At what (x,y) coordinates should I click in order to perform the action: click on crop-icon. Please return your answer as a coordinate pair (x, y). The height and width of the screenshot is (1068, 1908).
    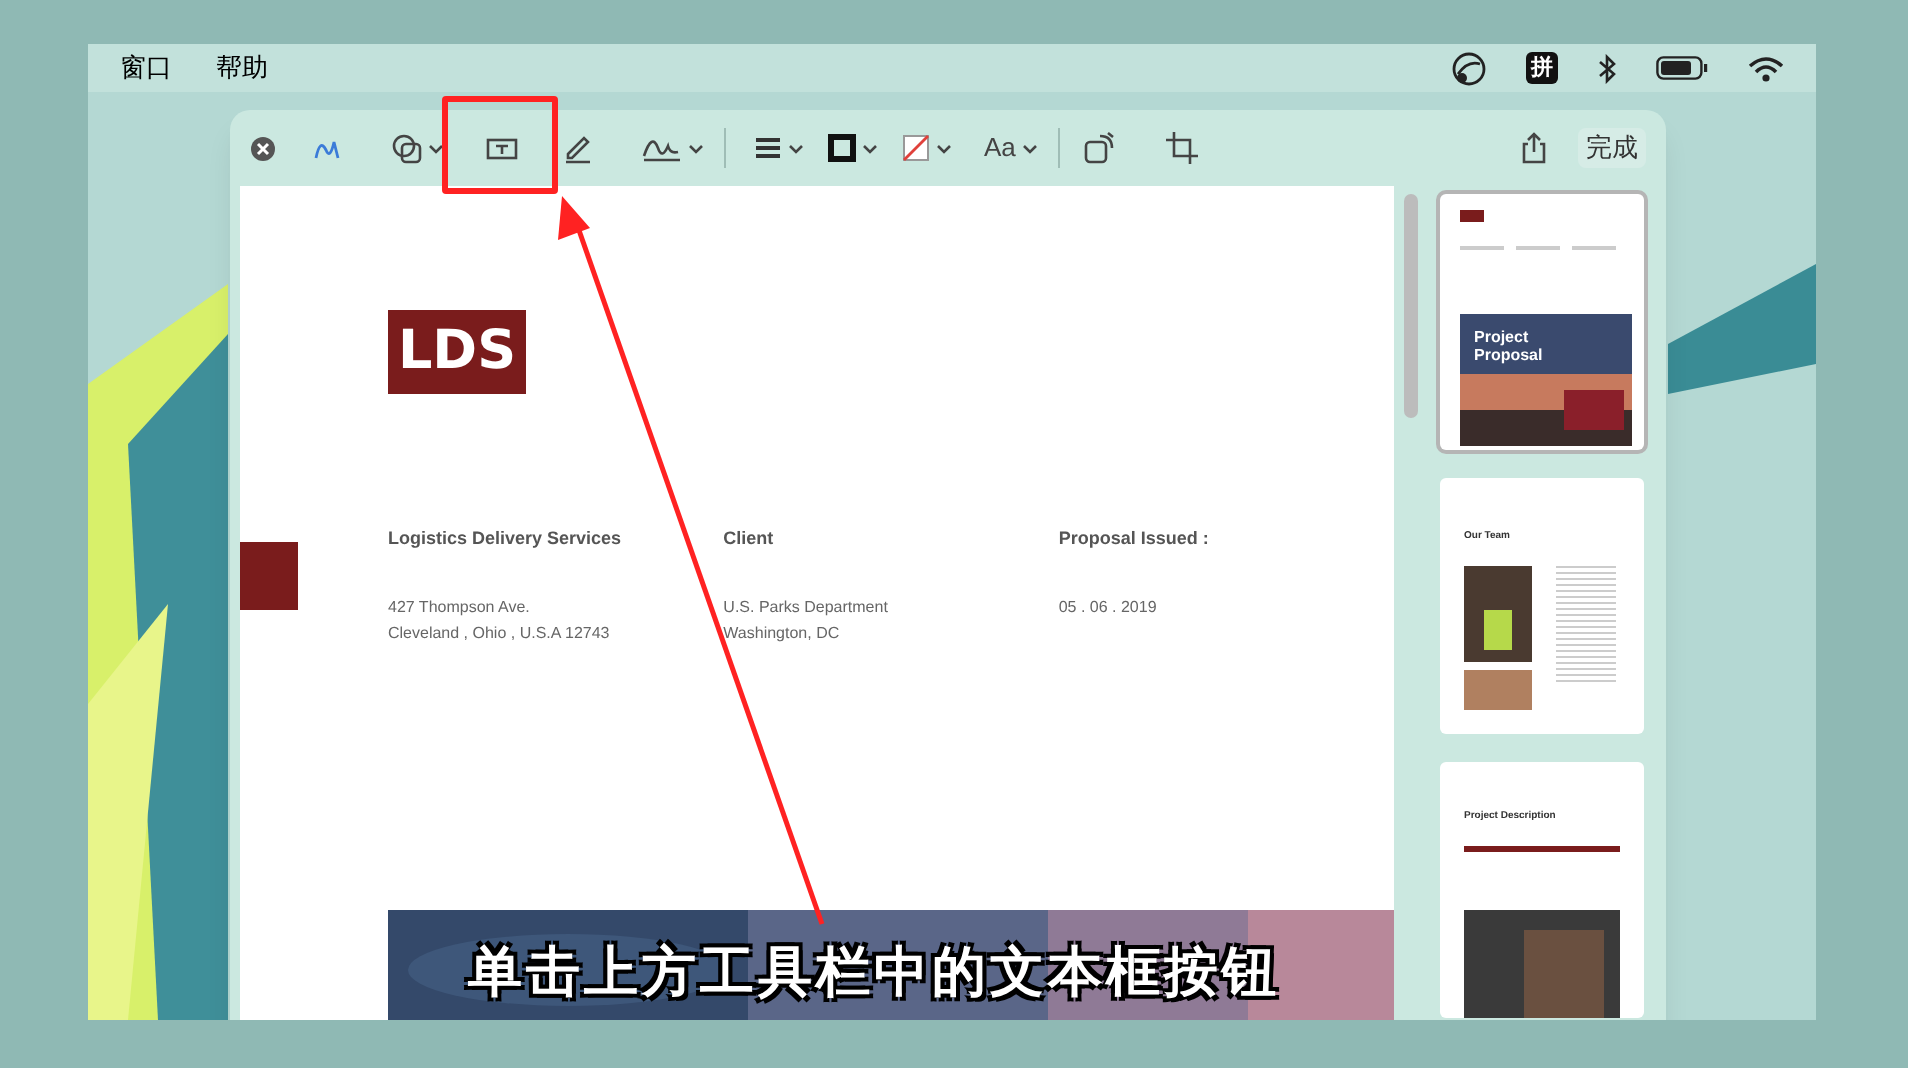
    Looking at the image, I should click on (1181, 148).